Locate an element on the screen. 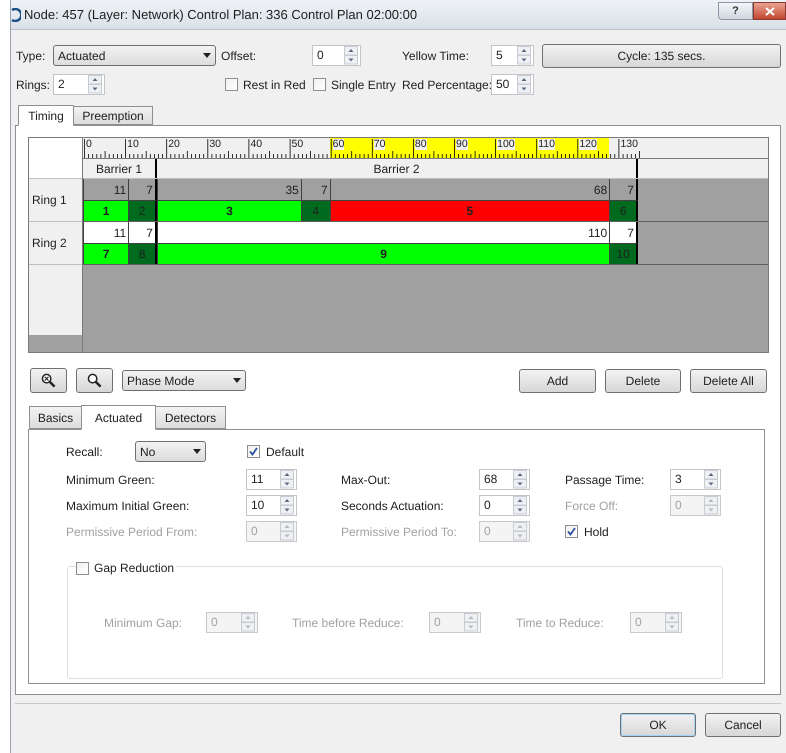 Image resolution: width=786 pixels, height=753 pixels. spin-field: 10 is located at coordinates (271, 505).